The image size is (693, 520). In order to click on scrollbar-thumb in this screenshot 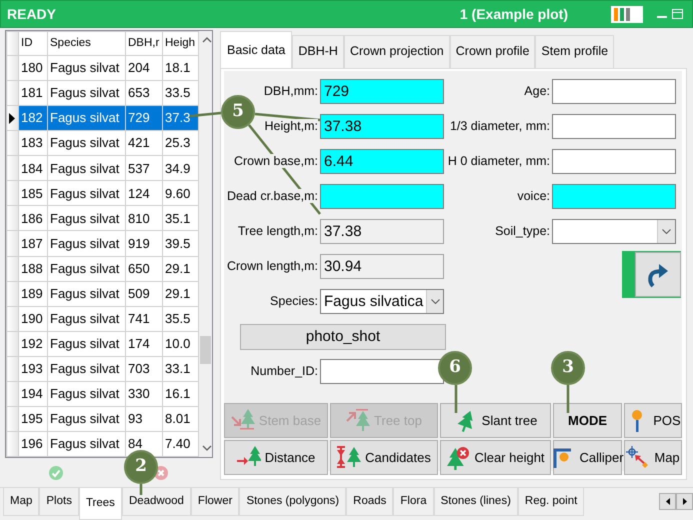, I will do `click(205, 350)`.